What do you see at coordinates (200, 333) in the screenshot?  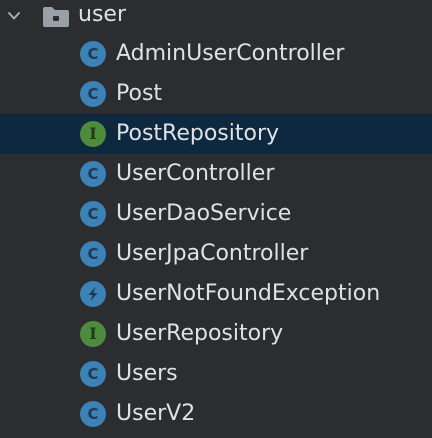 I see `tree-item-label: UserRepository` at bounding box center [200, 333].